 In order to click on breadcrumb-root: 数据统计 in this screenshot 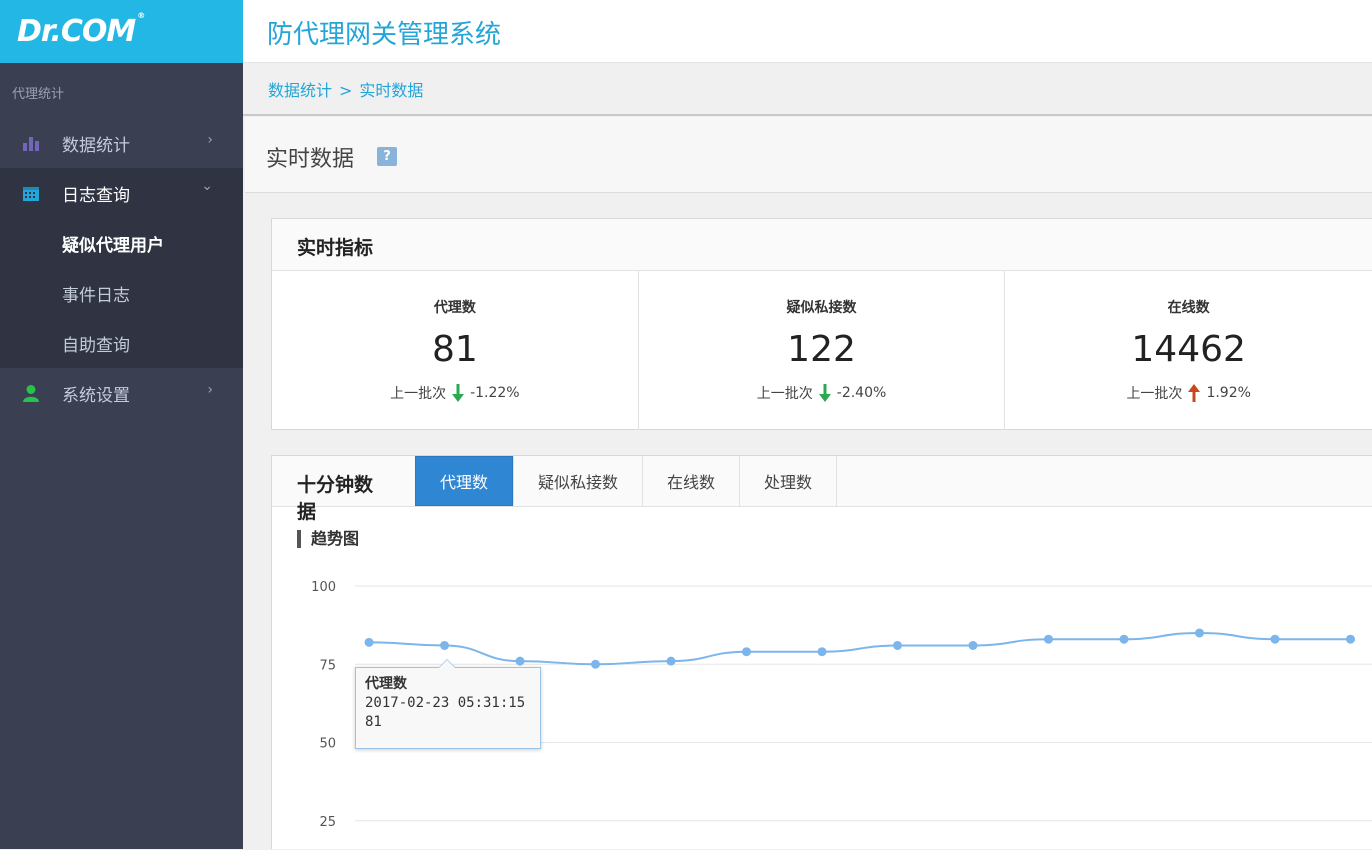, I will do `click(300, 90)`.